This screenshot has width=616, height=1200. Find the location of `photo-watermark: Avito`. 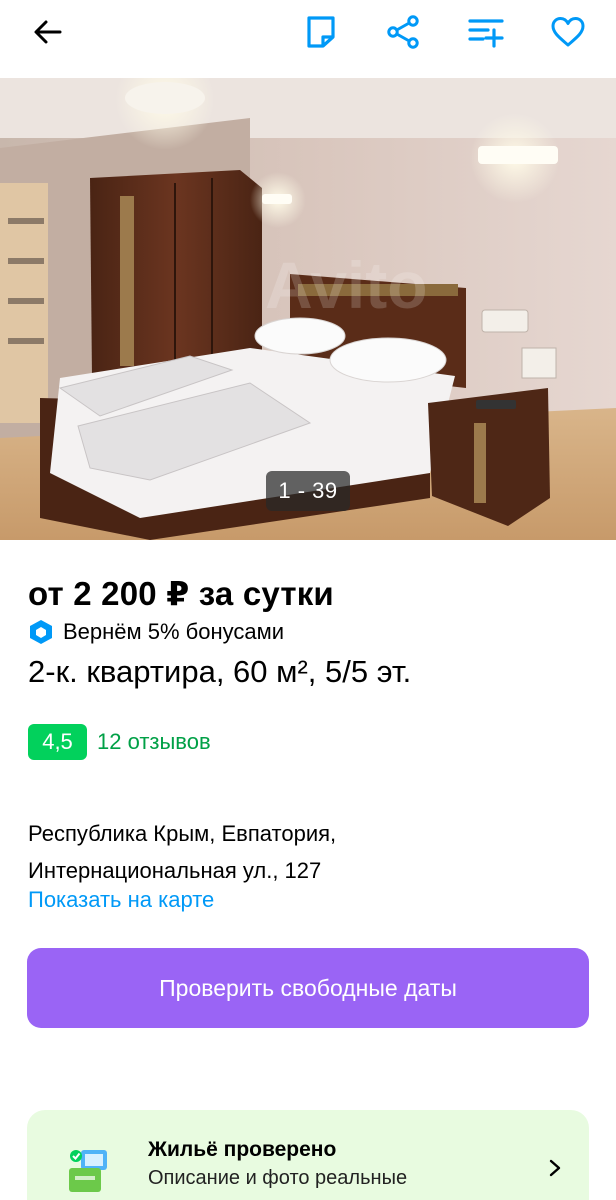

photo-watermark: Avito is located at coordinates (346, 285).